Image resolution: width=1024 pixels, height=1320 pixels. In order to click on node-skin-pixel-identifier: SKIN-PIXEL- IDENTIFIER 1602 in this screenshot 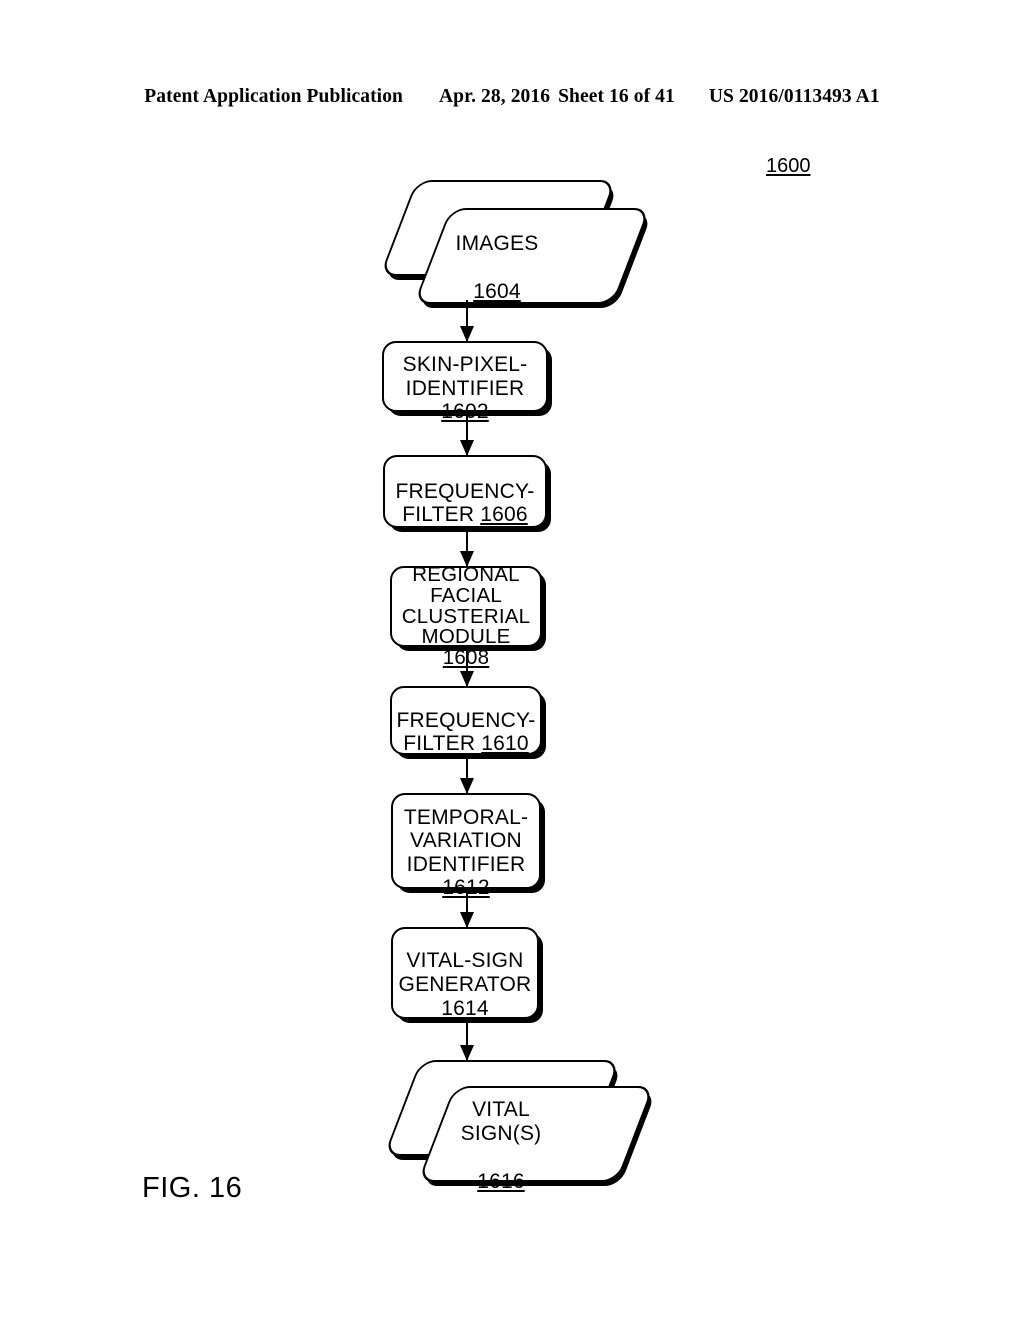, I will do `click(465, 382)`.